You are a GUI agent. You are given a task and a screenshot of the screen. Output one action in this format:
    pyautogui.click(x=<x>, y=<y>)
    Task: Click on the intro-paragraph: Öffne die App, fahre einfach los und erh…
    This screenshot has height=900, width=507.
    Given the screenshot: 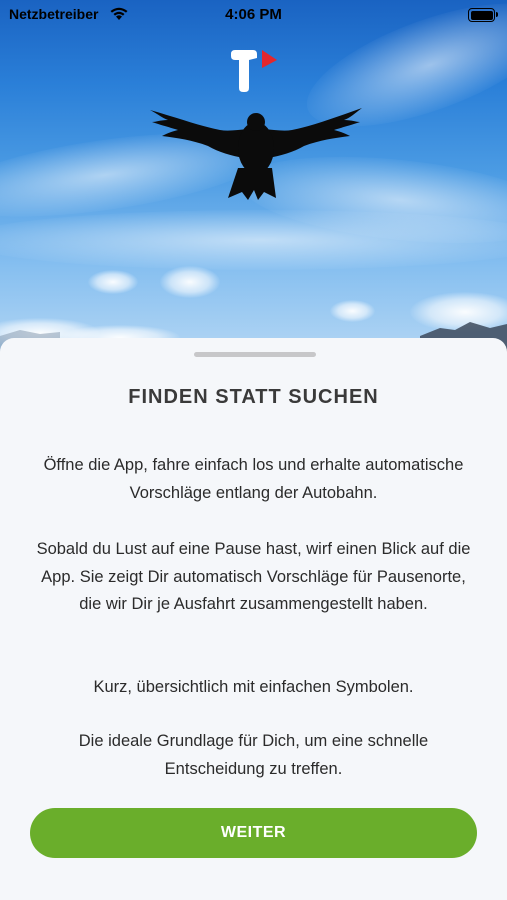 What is the action you would take?
    pyautogui.click(x=253, y=479)
    